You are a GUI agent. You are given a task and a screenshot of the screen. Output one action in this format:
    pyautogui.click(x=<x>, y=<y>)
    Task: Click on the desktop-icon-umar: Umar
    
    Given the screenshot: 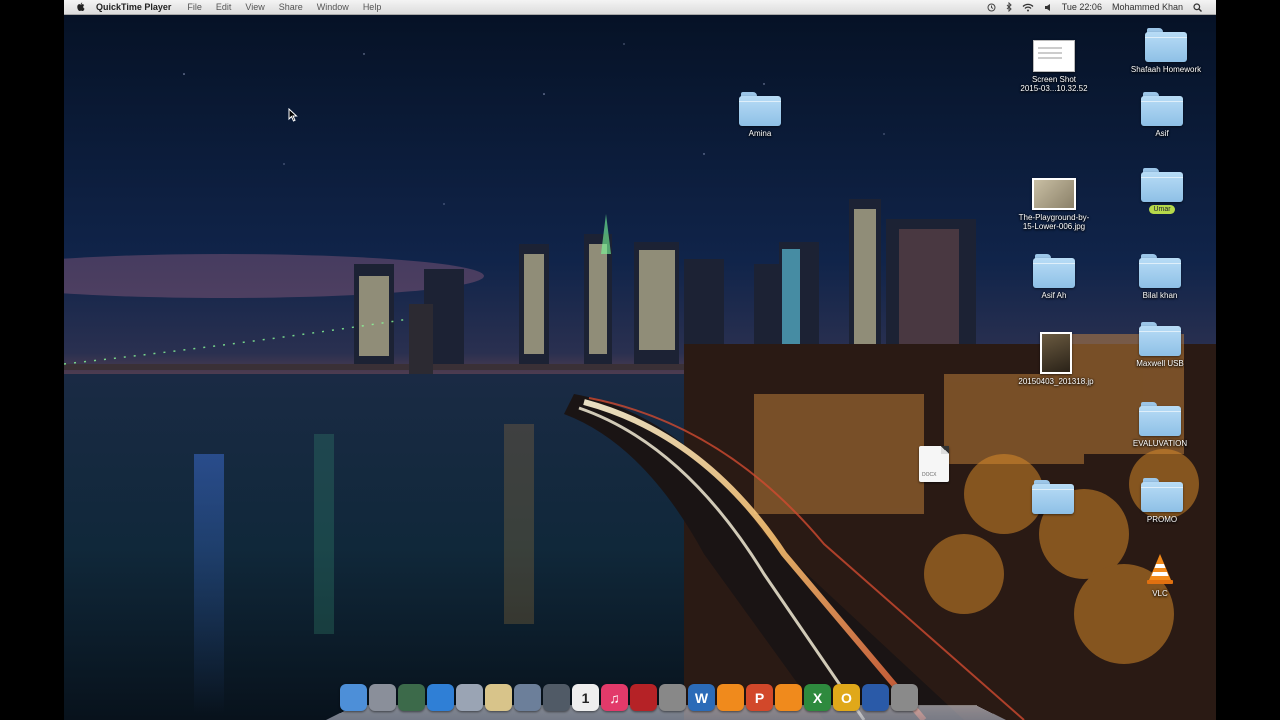 What is the action you would take?
    pyautogui.click(x=1162, y=191)
    